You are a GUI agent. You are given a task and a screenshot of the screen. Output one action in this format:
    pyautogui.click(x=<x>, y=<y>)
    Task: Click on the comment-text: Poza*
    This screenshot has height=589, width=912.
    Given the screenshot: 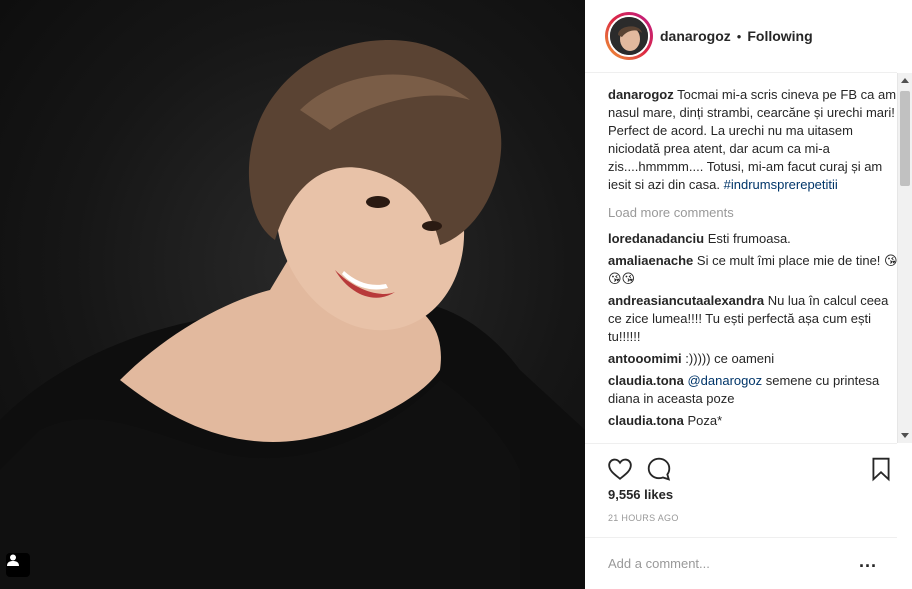 What is the action you would take?
    pyautogui.click(x=705, y=420)
    